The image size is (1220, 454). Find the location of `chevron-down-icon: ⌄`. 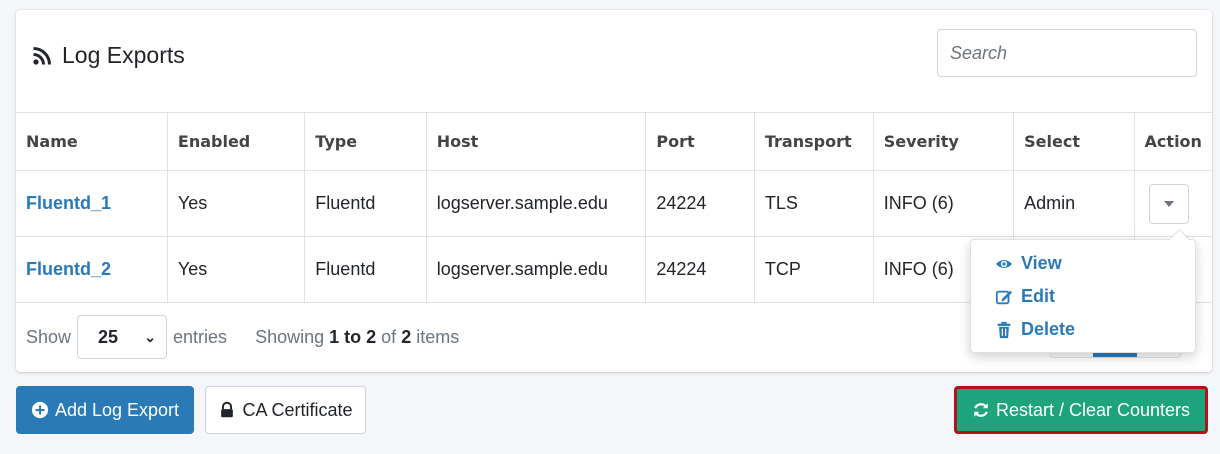

chevron-down-icon: ⌄ is located at coordinates (150, 336).